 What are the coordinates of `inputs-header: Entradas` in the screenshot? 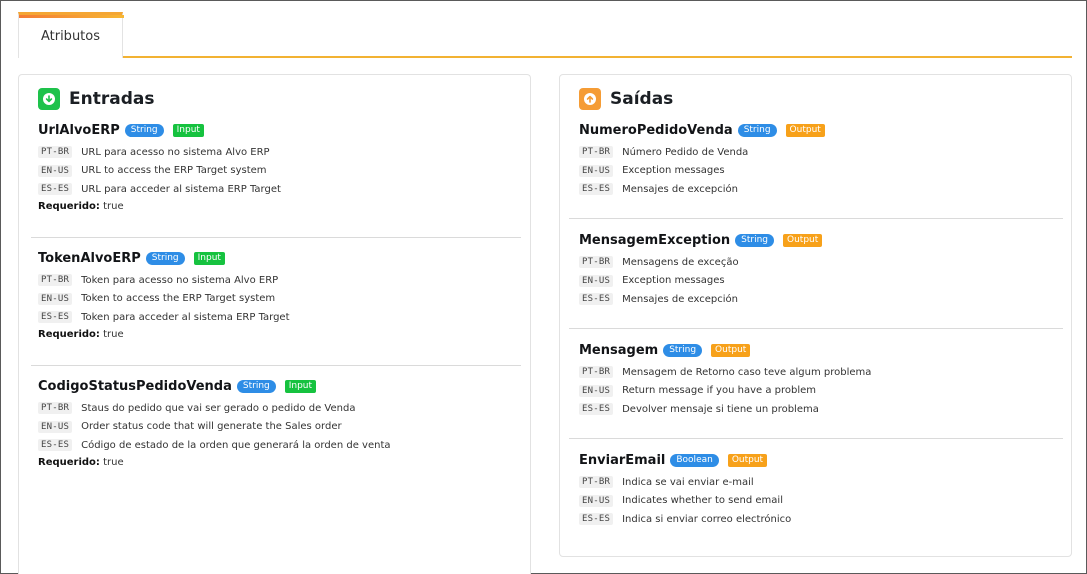 It's located at (96, 99).